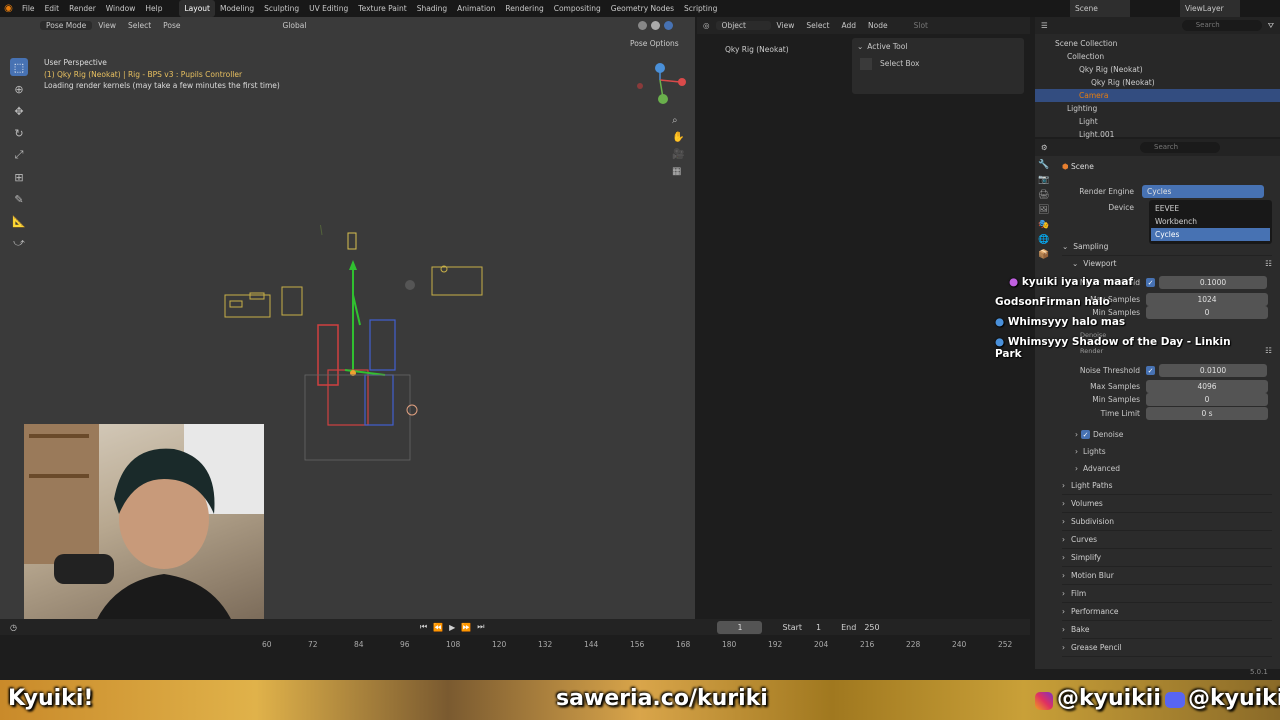 The width and height of the screenshot is (1280, 720). What do you see at coordinates (19, 89) in the screenshot?
I see `cursor-tool-icon: ⊕` at bounding box center [19, 89].